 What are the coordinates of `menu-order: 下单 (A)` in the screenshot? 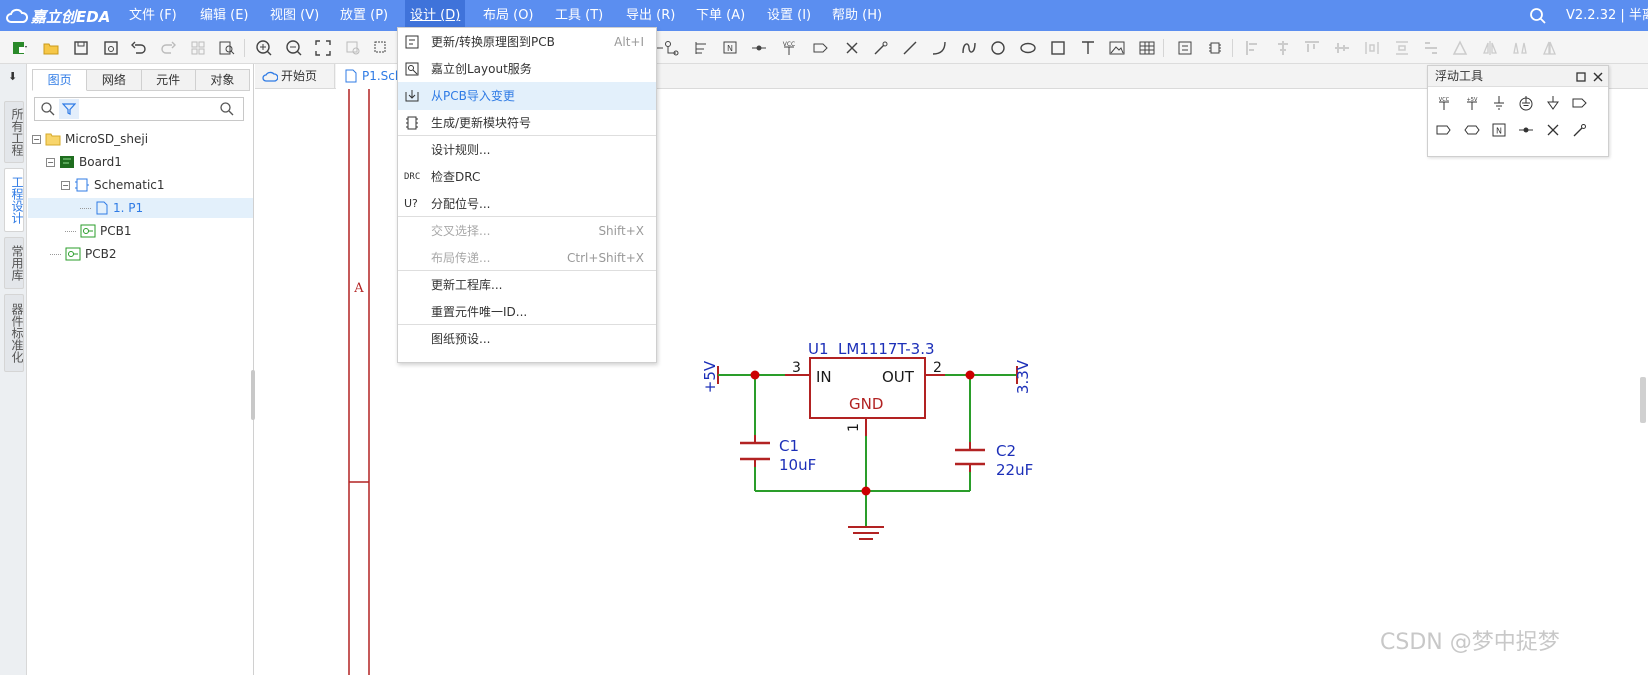 It's located at (720, 15).